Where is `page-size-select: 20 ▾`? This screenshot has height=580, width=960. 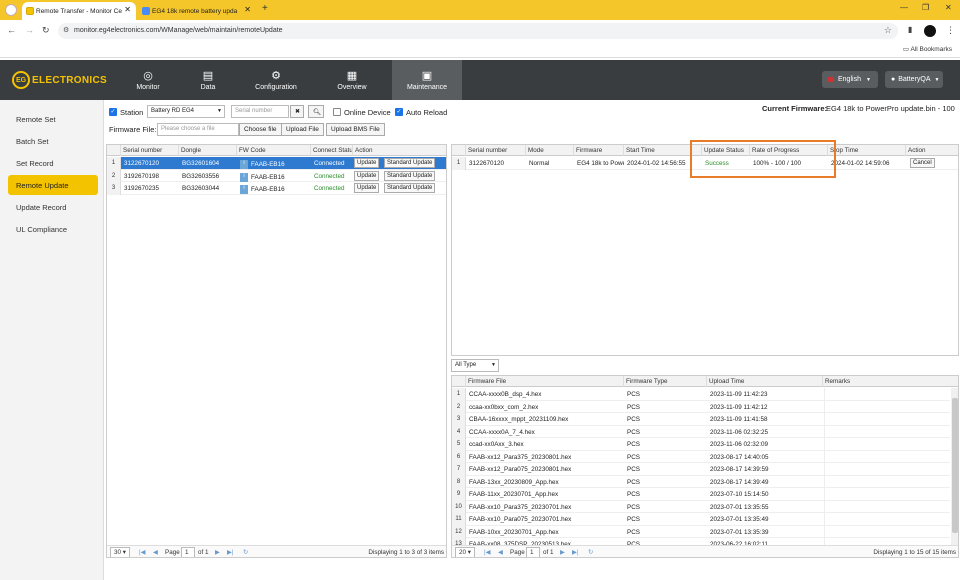 page-size-select: 20 ▾ is located at coordinates (465, 552).